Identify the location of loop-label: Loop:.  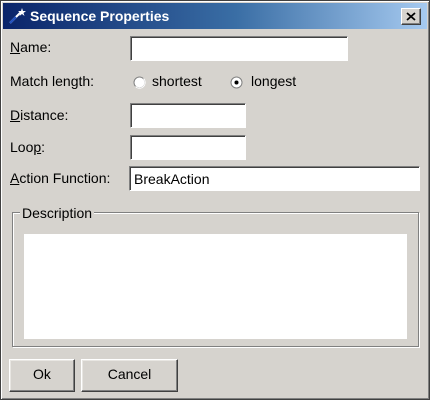
(28, 147).